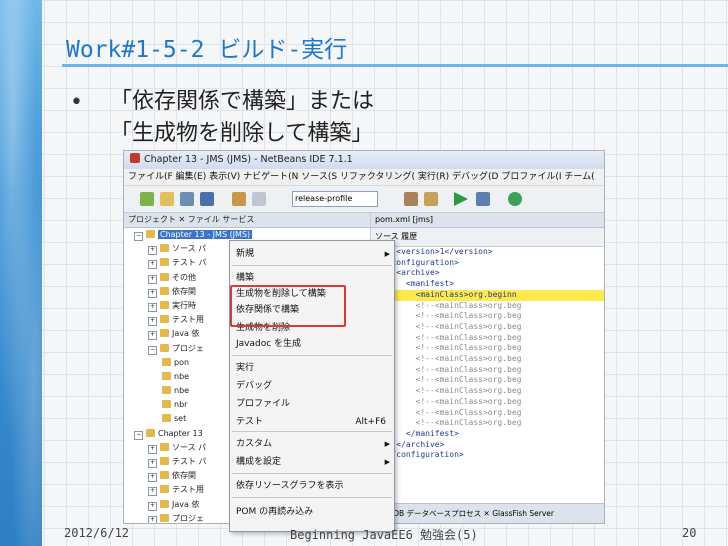 Image resolution: width=728 pixels, height=546 pixels. I want to click on footer-date: 2012/6/12, so click(97, 533).